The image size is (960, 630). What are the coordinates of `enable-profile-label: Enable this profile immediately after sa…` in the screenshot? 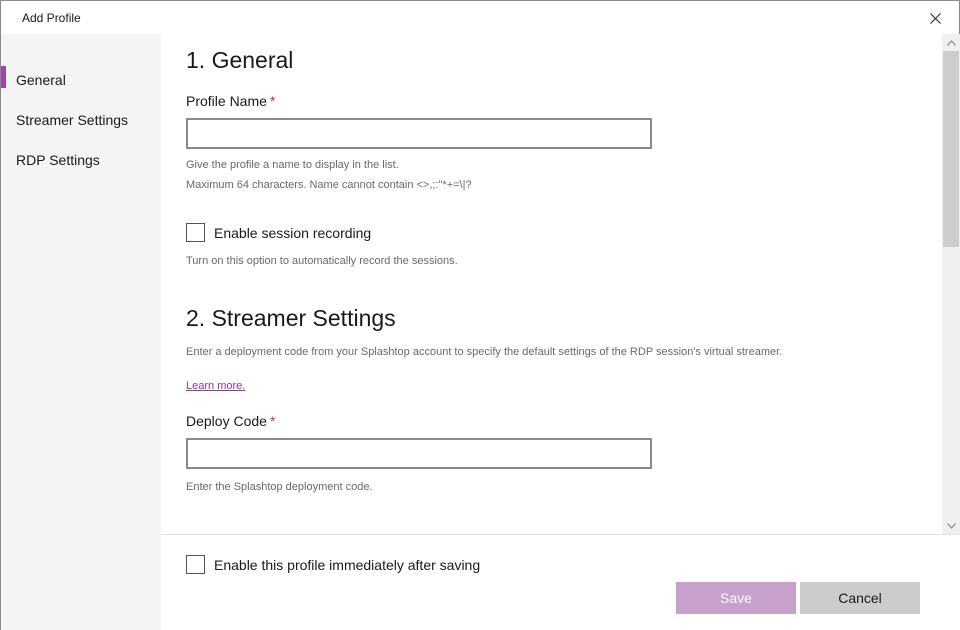 It's located at (347, 565).